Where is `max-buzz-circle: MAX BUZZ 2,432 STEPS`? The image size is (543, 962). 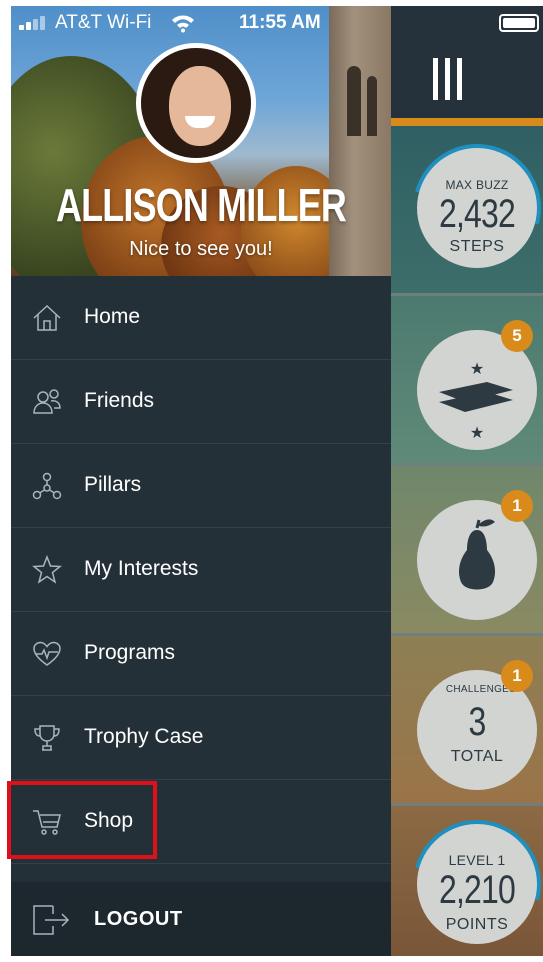 max-buzz-circle: MAX BUZZ 2,432 STEPS is located at coordinates (477, 208).